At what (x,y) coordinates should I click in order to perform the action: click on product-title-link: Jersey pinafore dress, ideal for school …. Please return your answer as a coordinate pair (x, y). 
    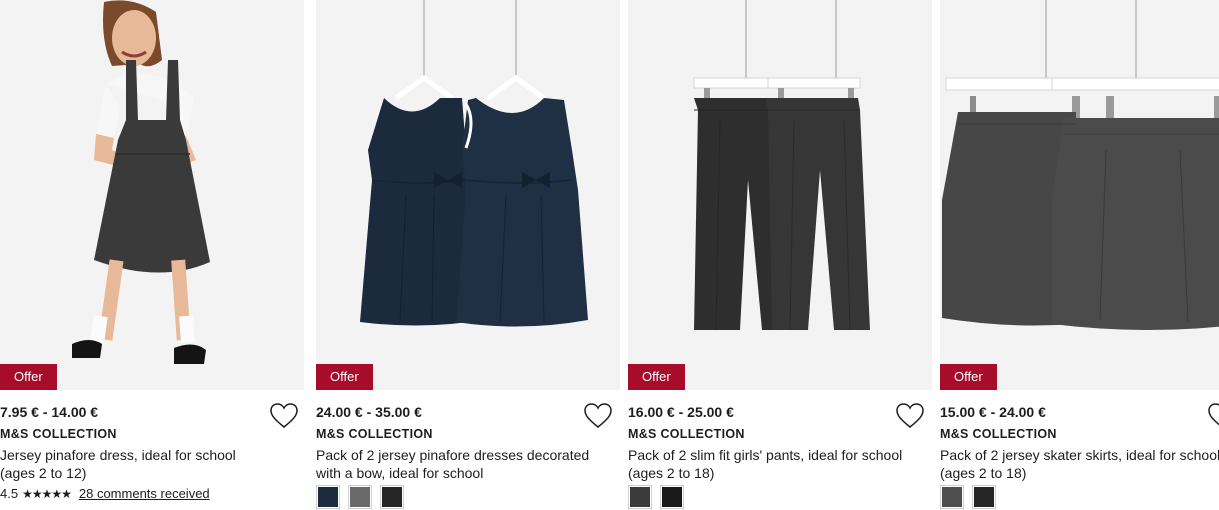
    Looking at the image, I should click on (118, 464).